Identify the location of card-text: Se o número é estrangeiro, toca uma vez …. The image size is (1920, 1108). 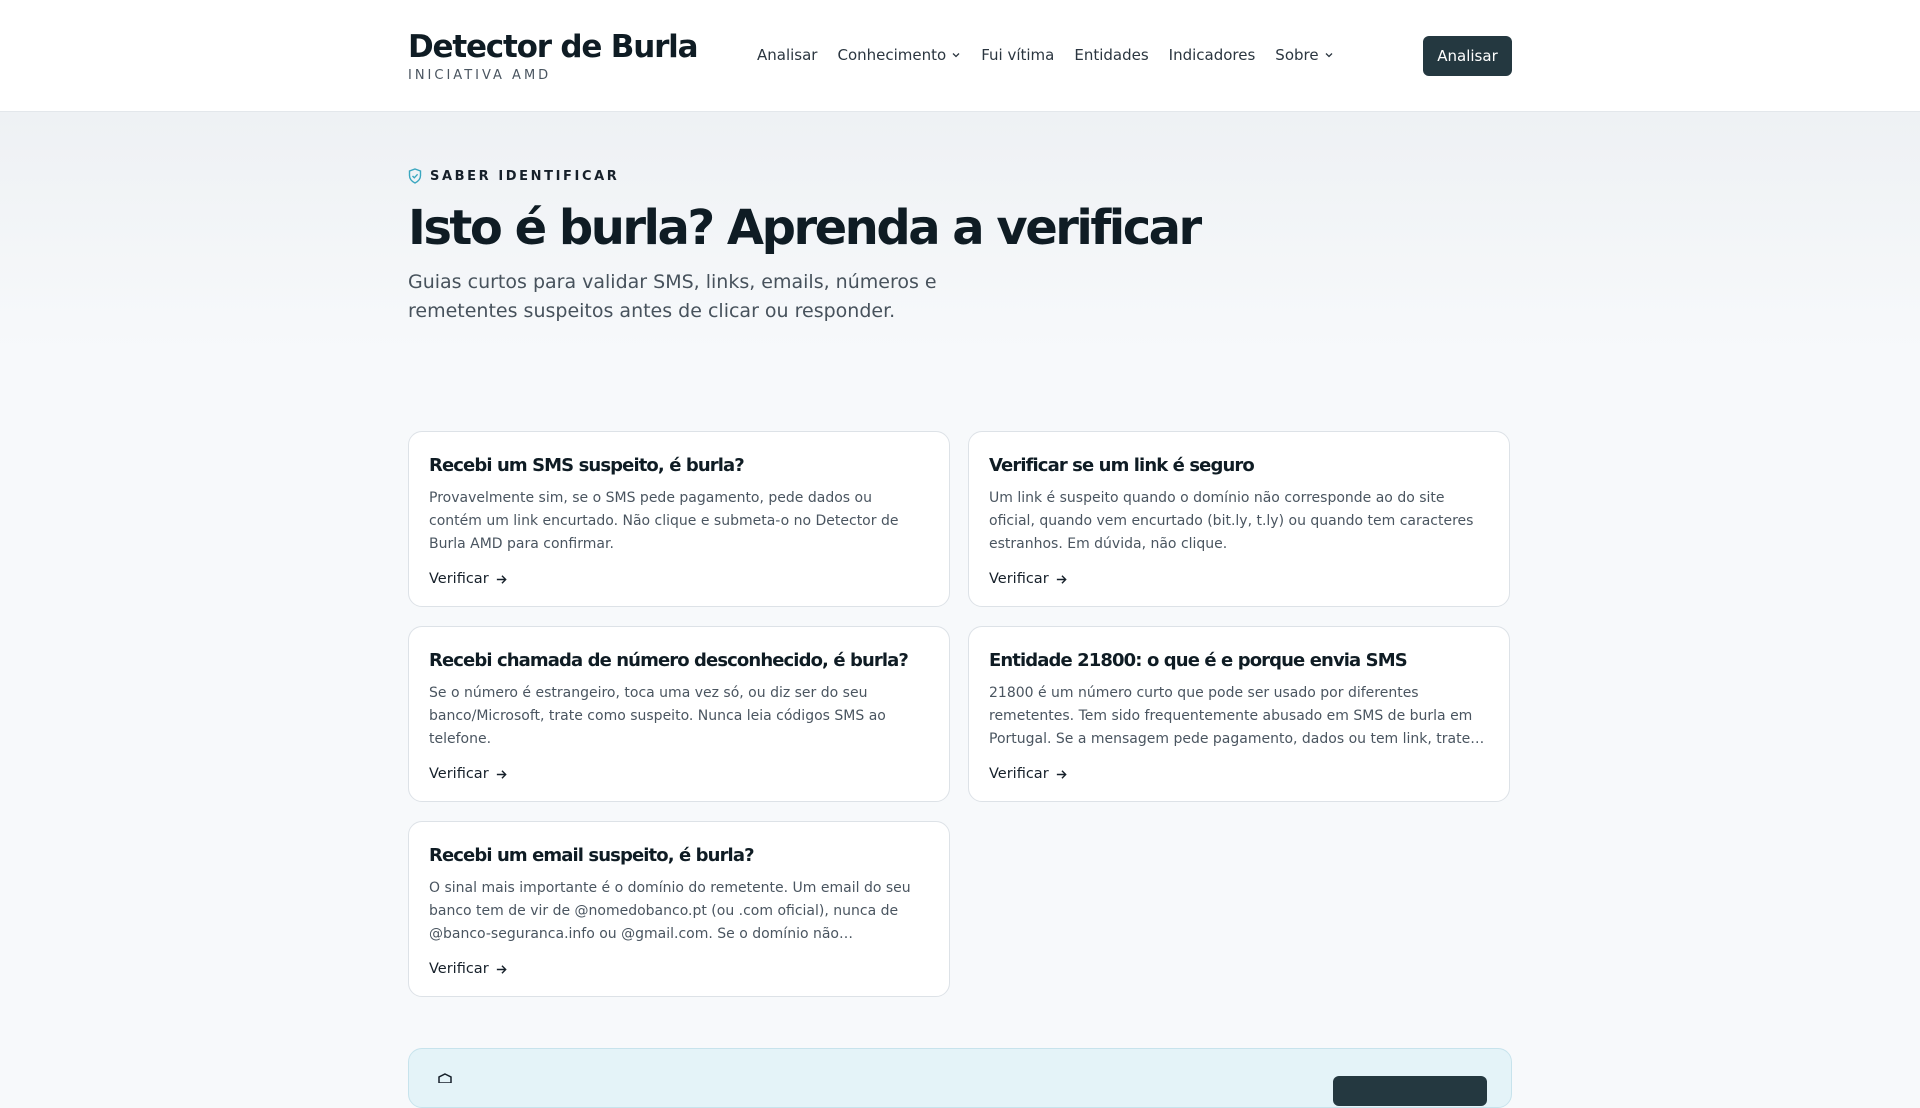
(657, 716).